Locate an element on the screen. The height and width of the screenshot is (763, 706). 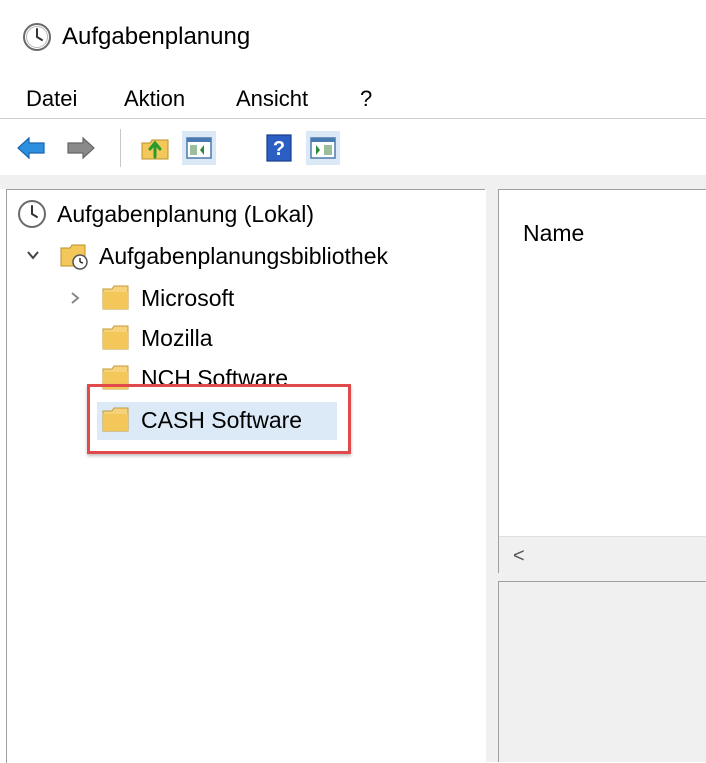
title-bar: Aufgabenplanung is located at coordinates (353, 40).